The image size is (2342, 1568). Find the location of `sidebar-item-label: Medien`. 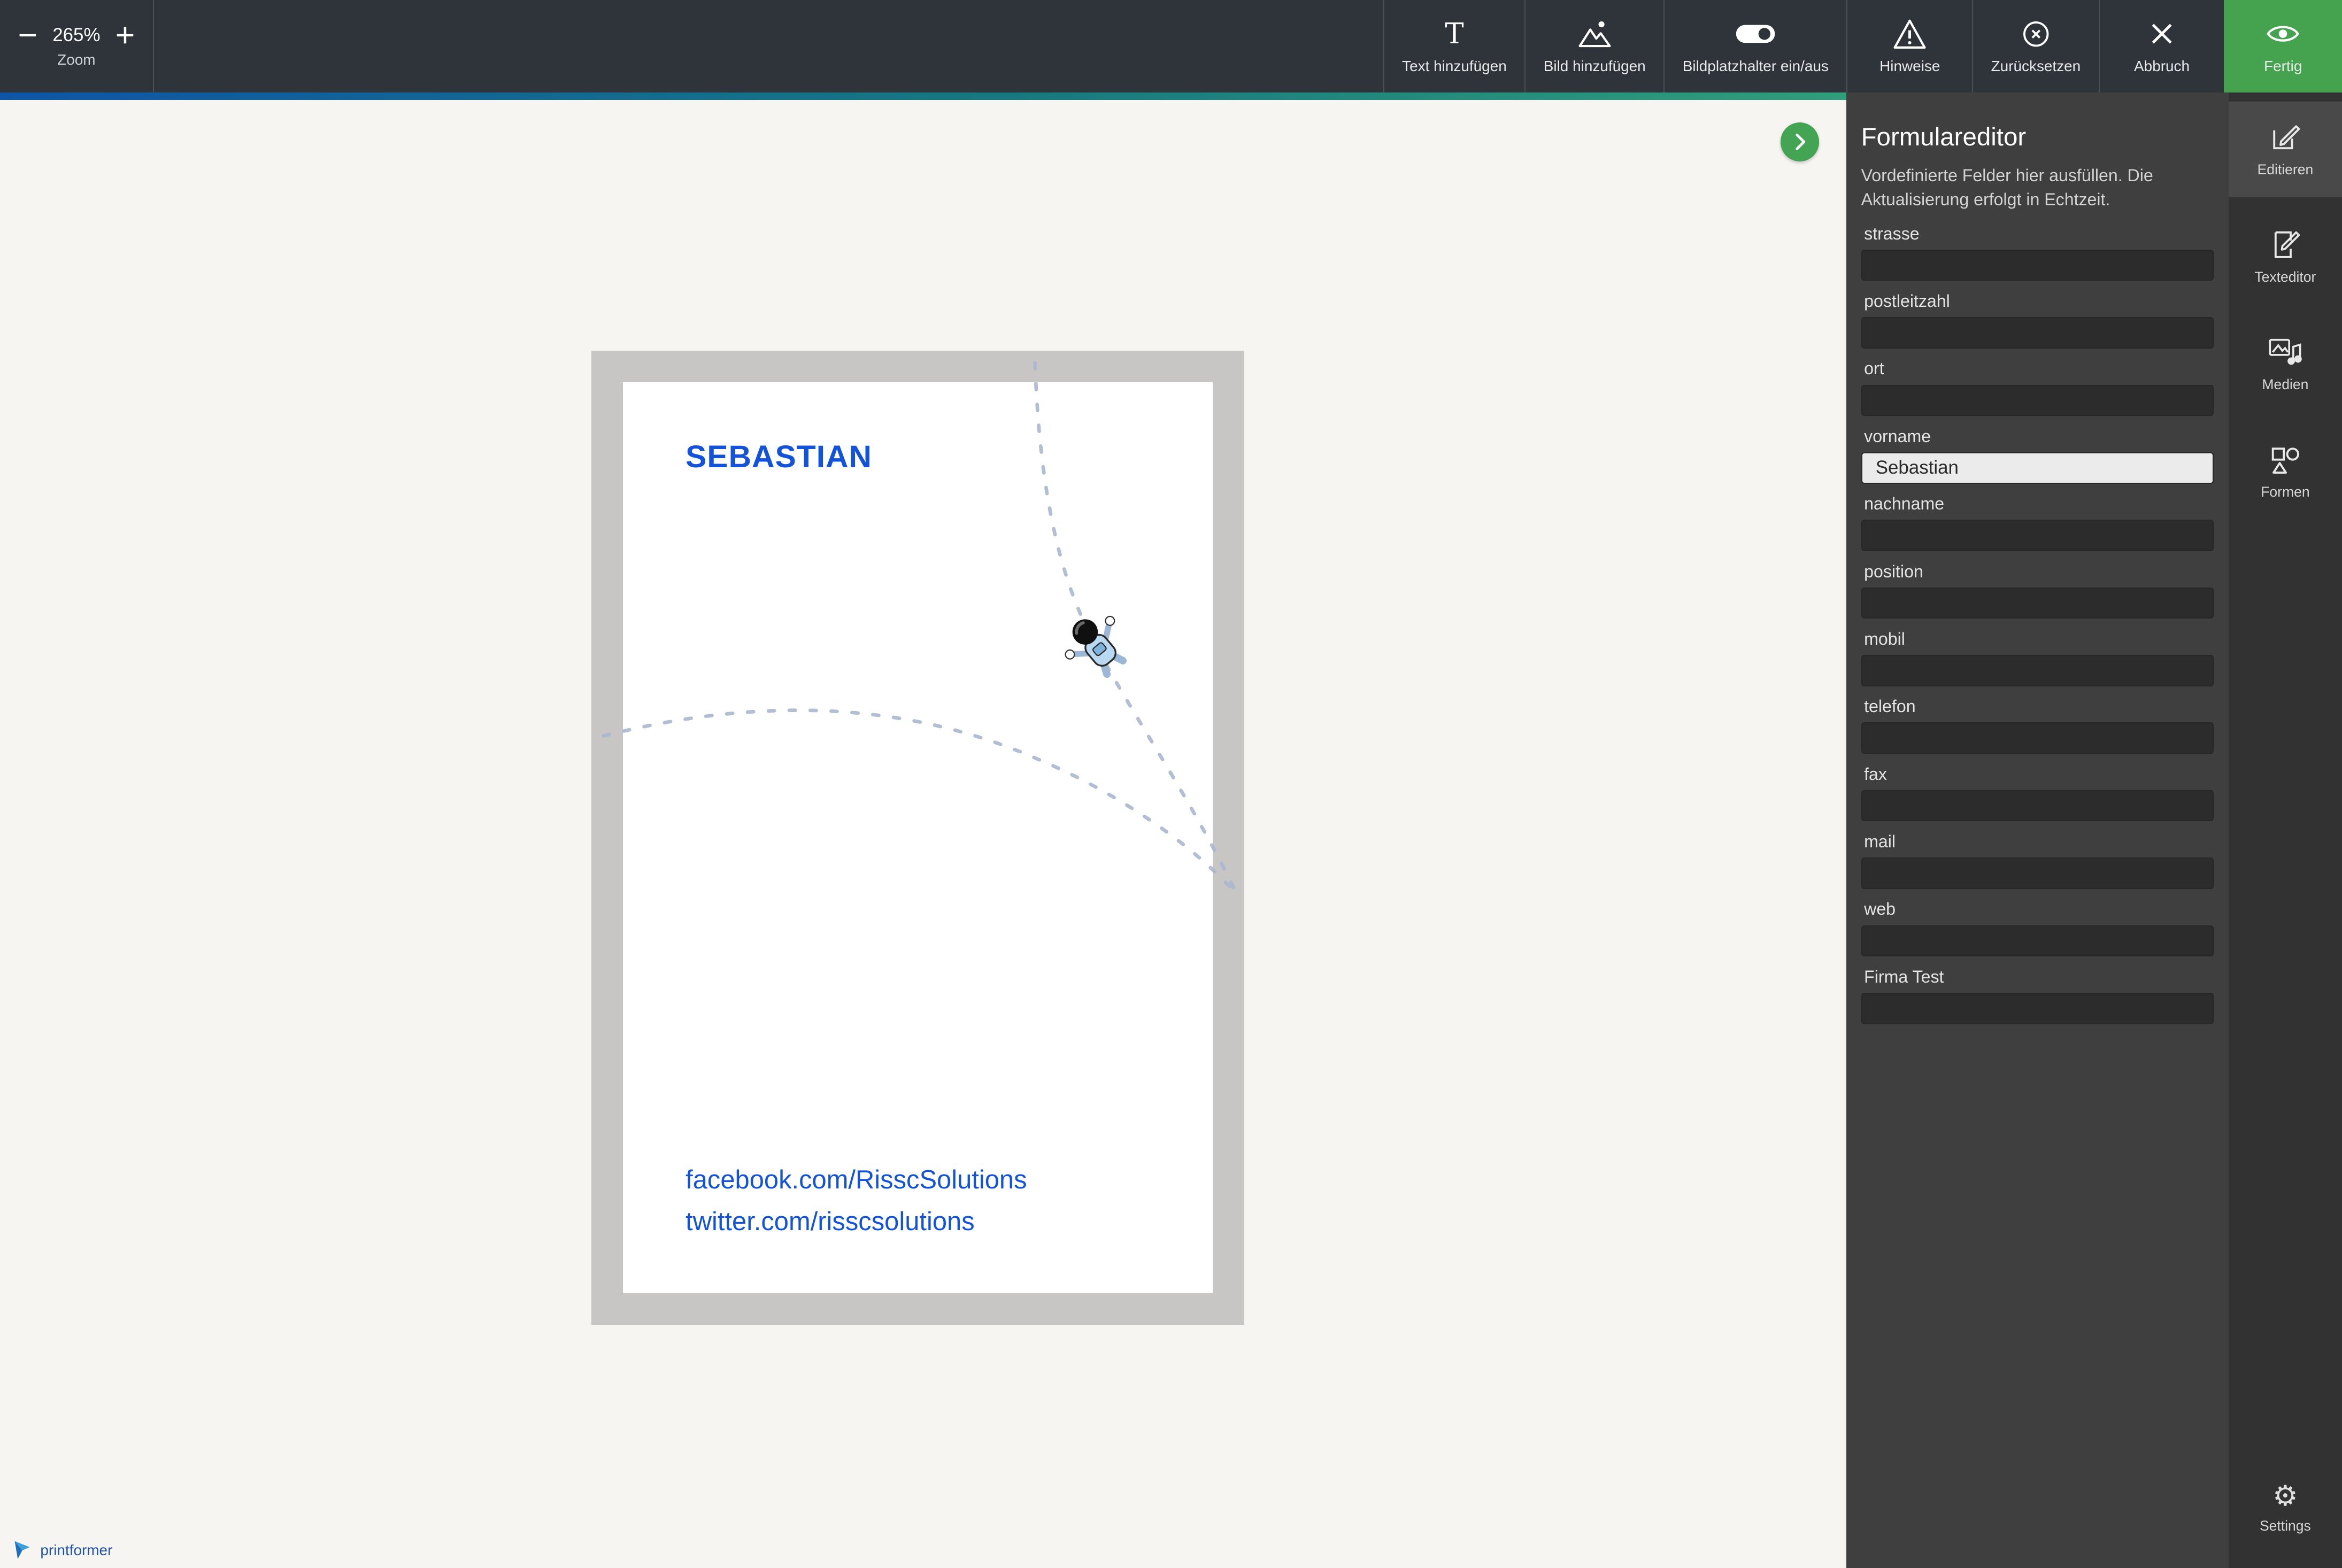

sidebar-item-label: Medien is located at coordinates (2286, 384).